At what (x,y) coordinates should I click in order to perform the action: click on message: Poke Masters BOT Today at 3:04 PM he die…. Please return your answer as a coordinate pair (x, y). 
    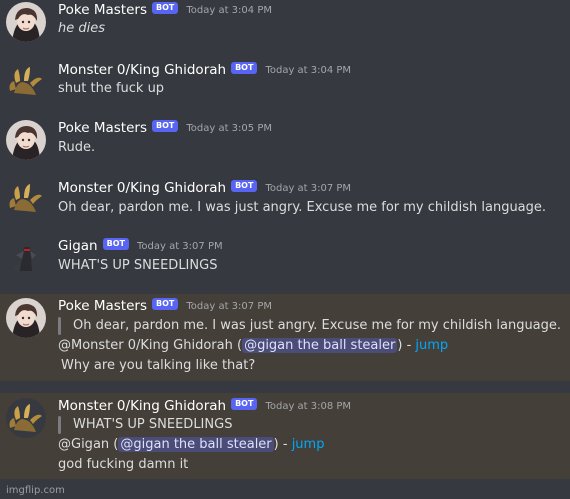
    Looking at the image, I should click on (285, 29).